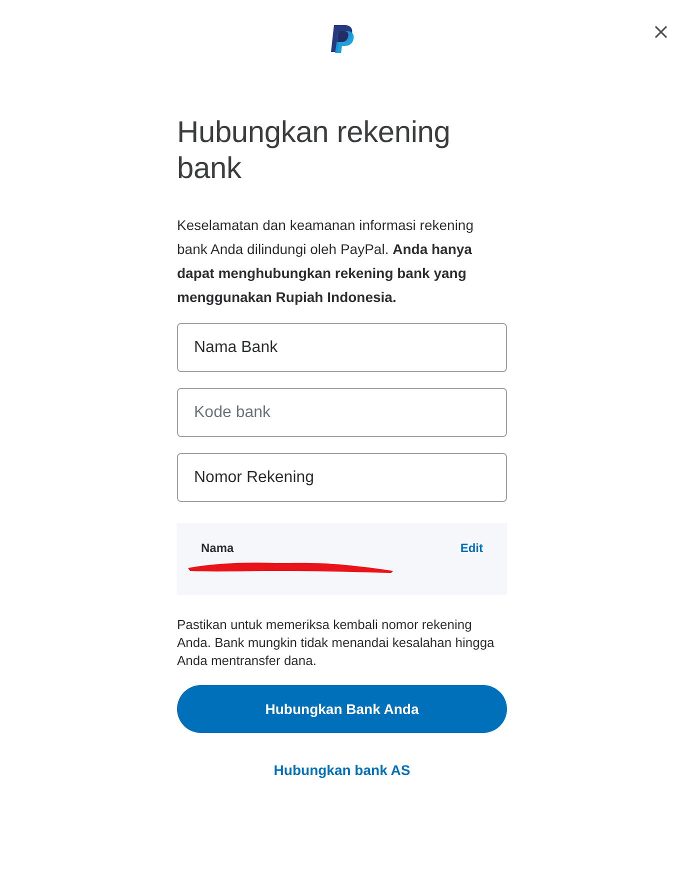 The image size is (693, 882). What do you see at coordinates (342, 412) in the screenshot?
I see `input-field: Kode bank` at bounding box center [342, 412].